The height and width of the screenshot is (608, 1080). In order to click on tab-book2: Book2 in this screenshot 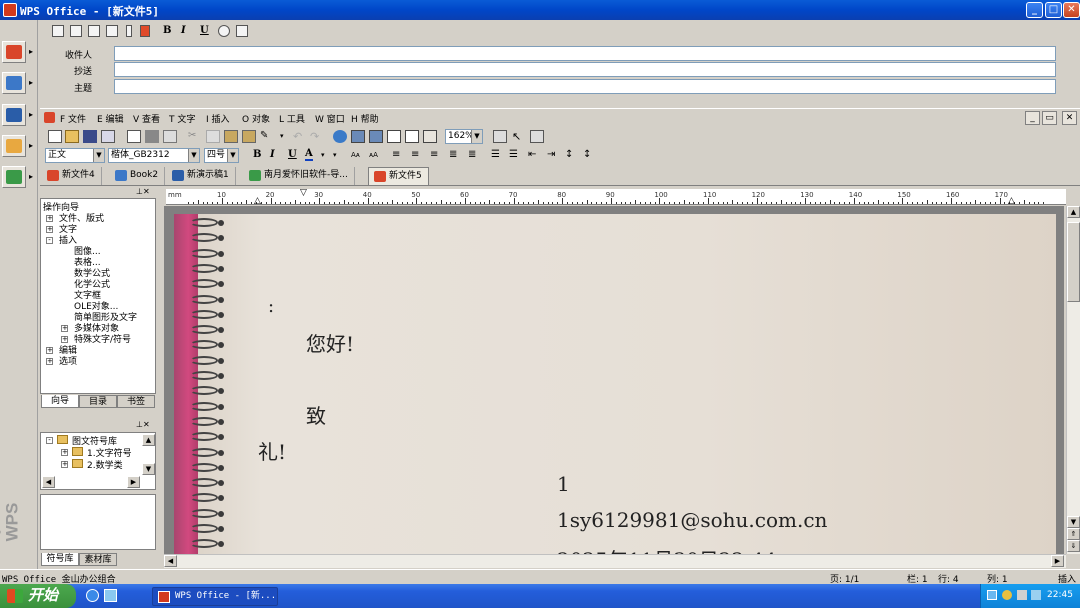, I will do `click(138, 176)`.